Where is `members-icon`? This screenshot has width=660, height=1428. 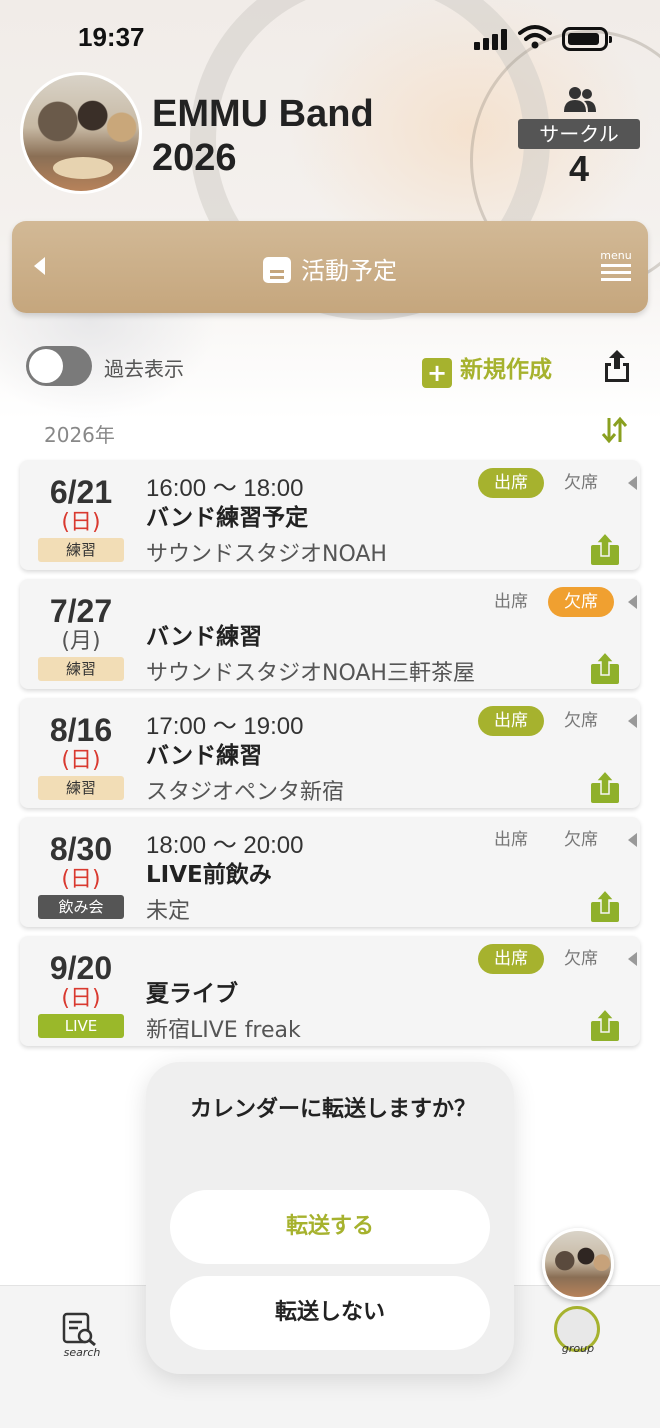 members-icon is located at coordinates (580, 99).